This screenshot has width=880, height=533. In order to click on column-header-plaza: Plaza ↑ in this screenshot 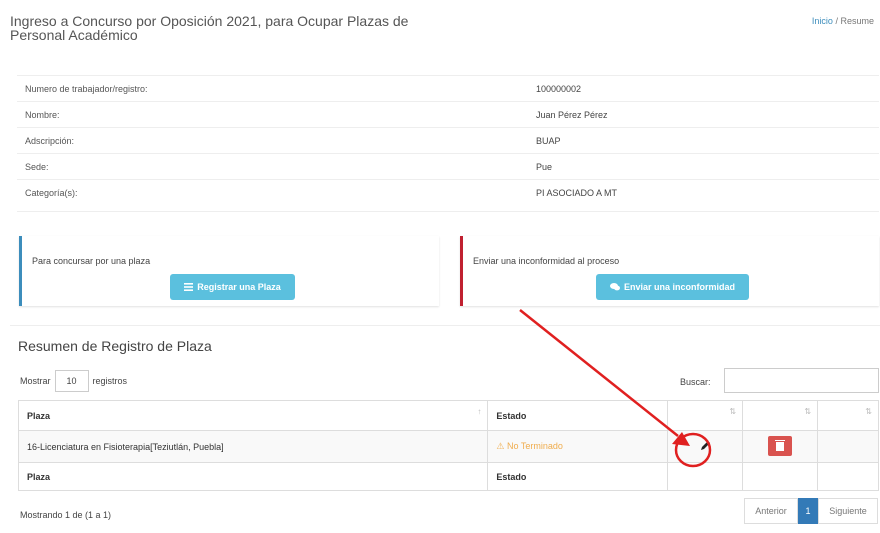, I will do `click(253, 415)`.